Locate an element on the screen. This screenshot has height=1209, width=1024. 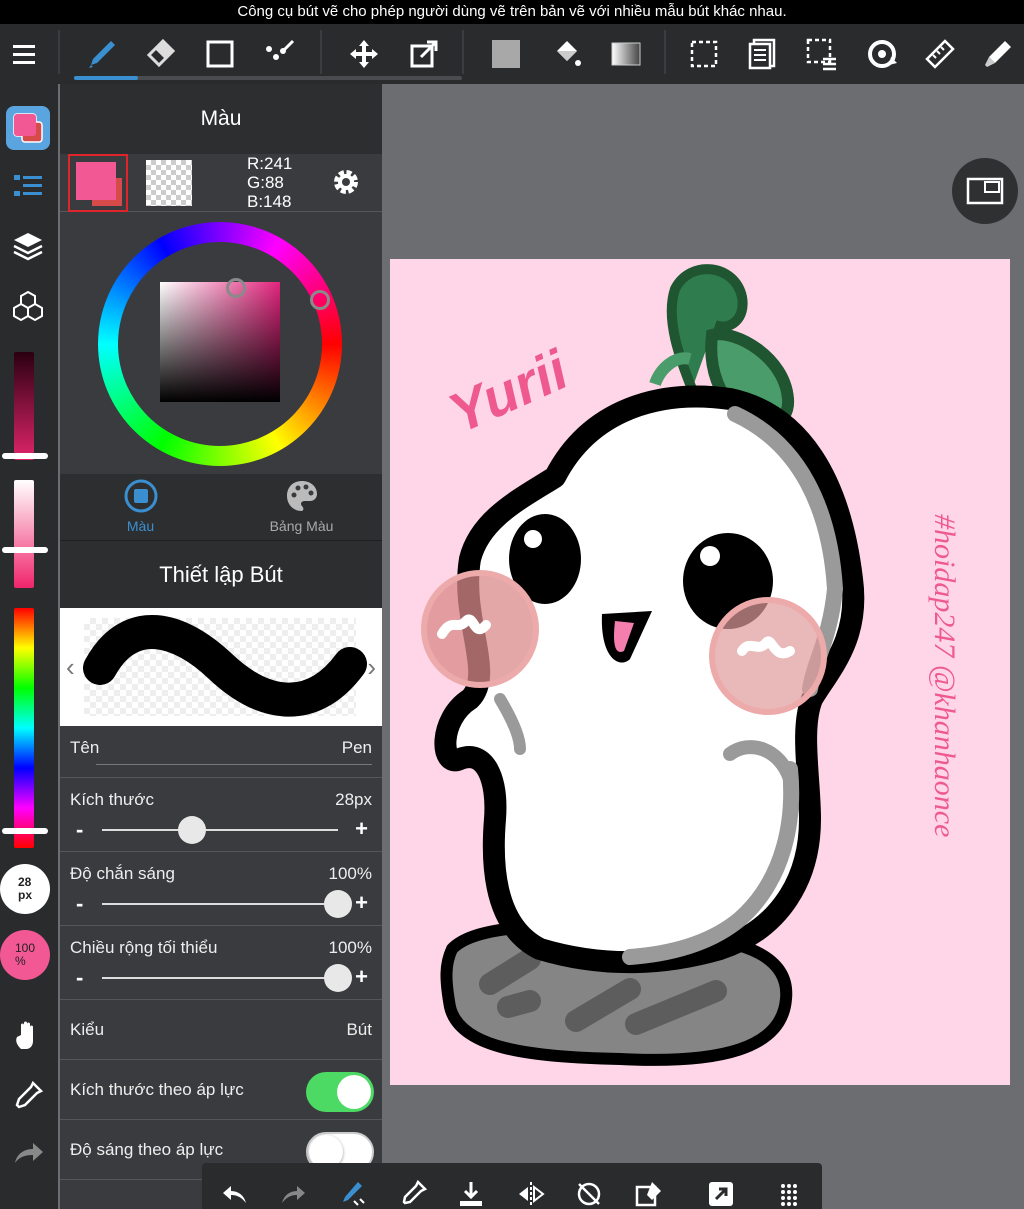
hand-icon is located at coordinates (28, 1036).